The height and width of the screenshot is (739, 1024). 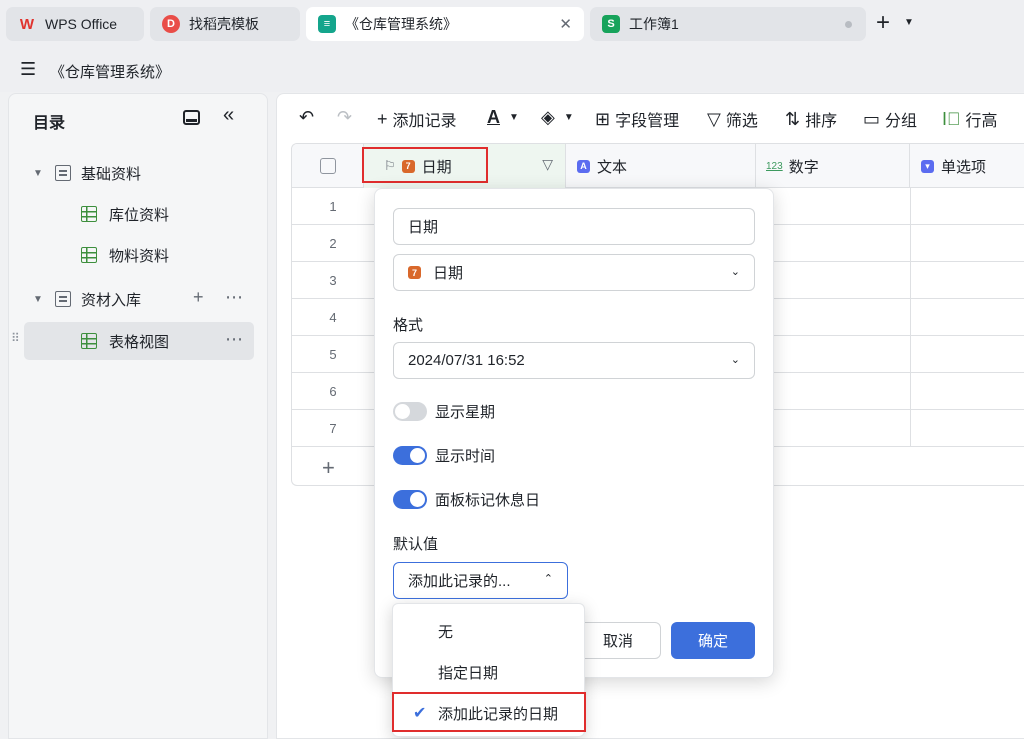 What do you see at coordinates (883, 23) in the screenshot?
I see `new-tab-plus-icon: +` at bounding box center [883, 23].